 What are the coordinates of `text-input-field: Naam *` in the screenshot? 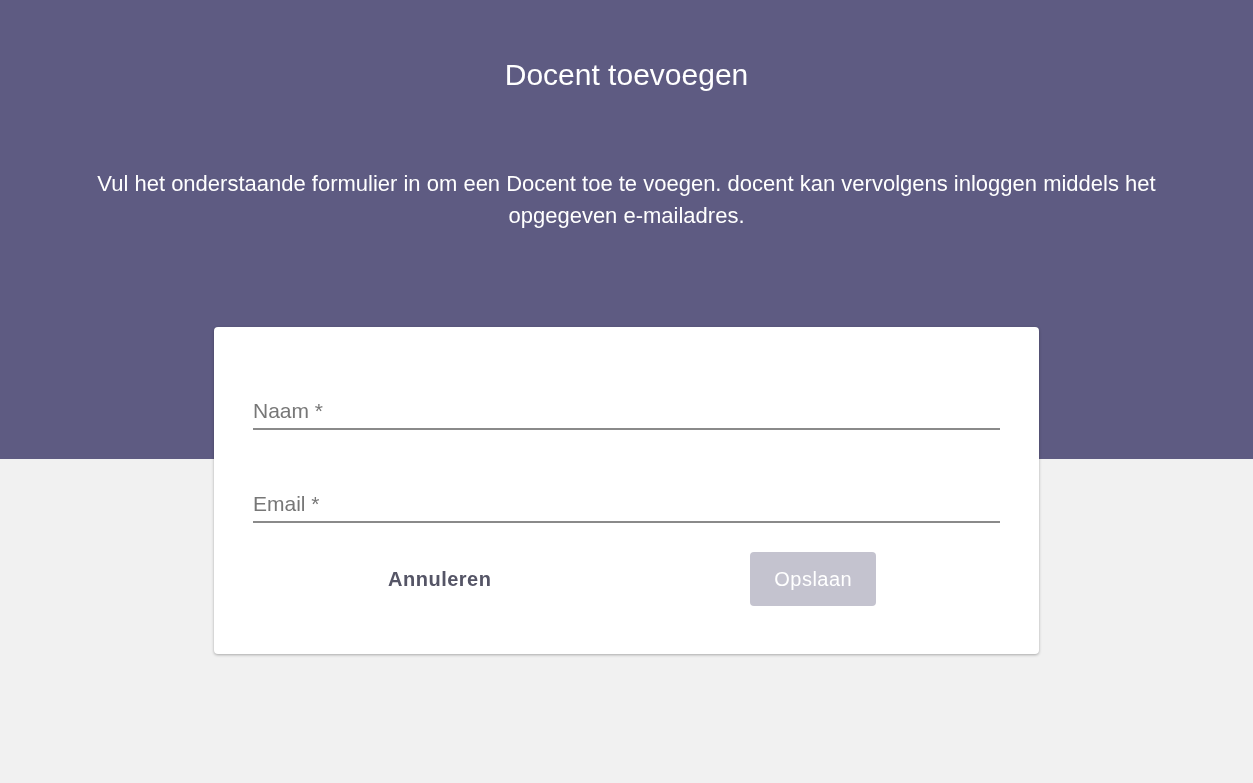 It's located at (626, 406).